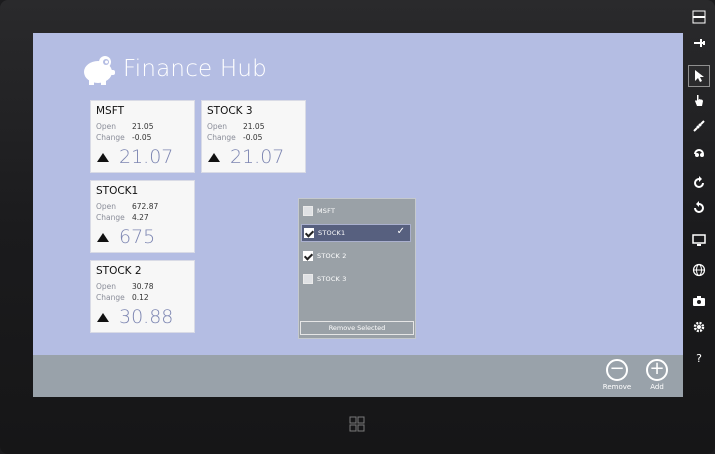  I want to click on flyout-item-label: STOCK 3, so click(332, 279).